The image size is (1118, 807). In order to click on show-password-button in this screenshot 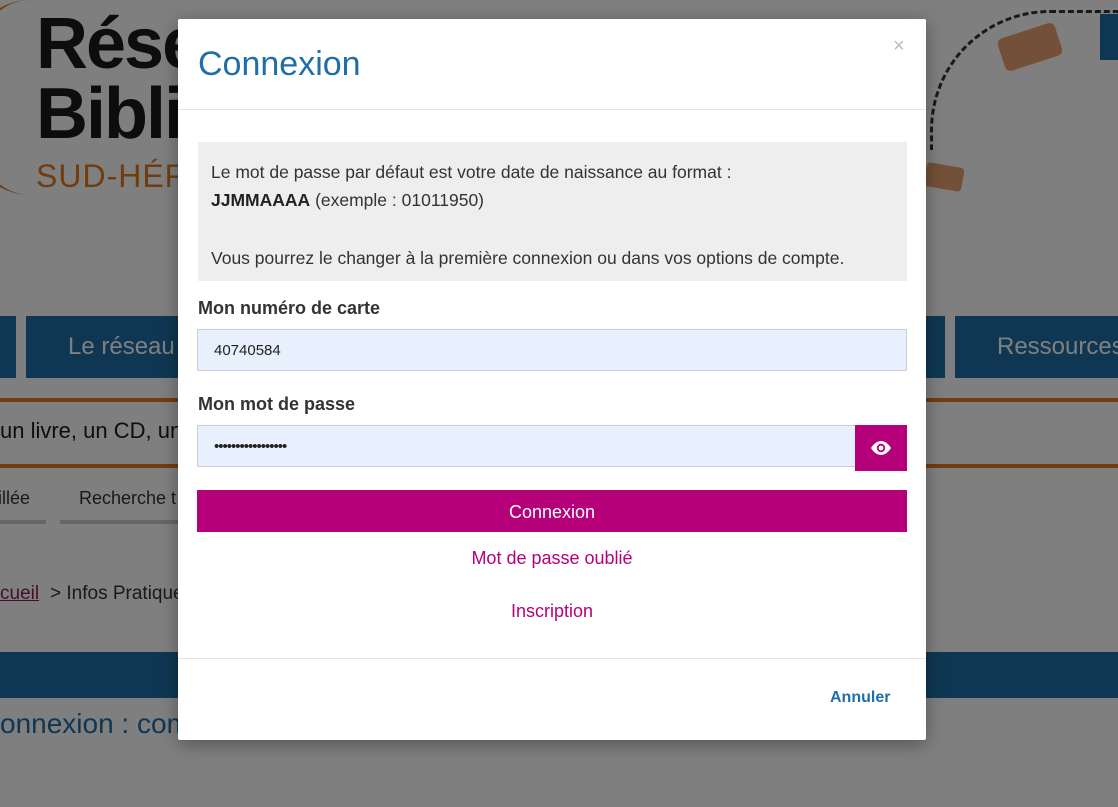, I will do `click(881, 448)`.